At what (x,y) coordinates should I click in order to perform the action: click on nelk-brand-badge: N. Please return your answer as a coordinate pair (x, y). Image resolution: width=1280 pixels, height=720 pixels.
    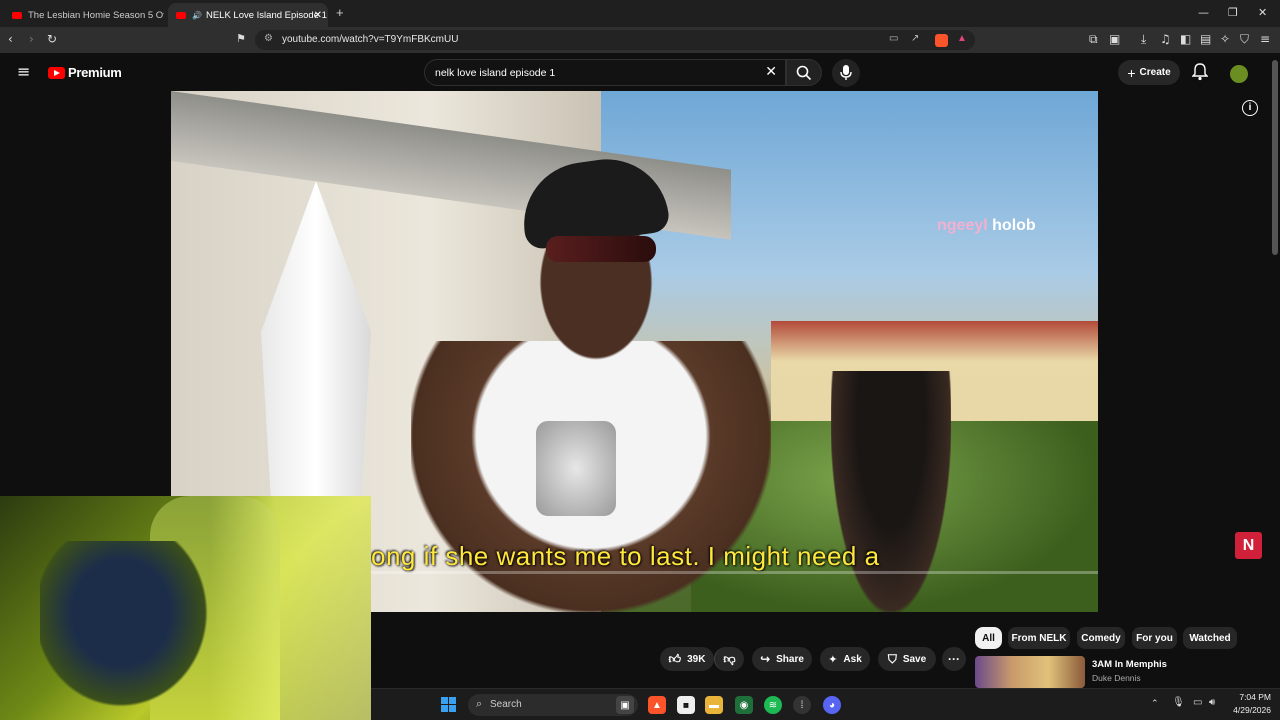
    Looking at the image, I should click on (1248, 545).